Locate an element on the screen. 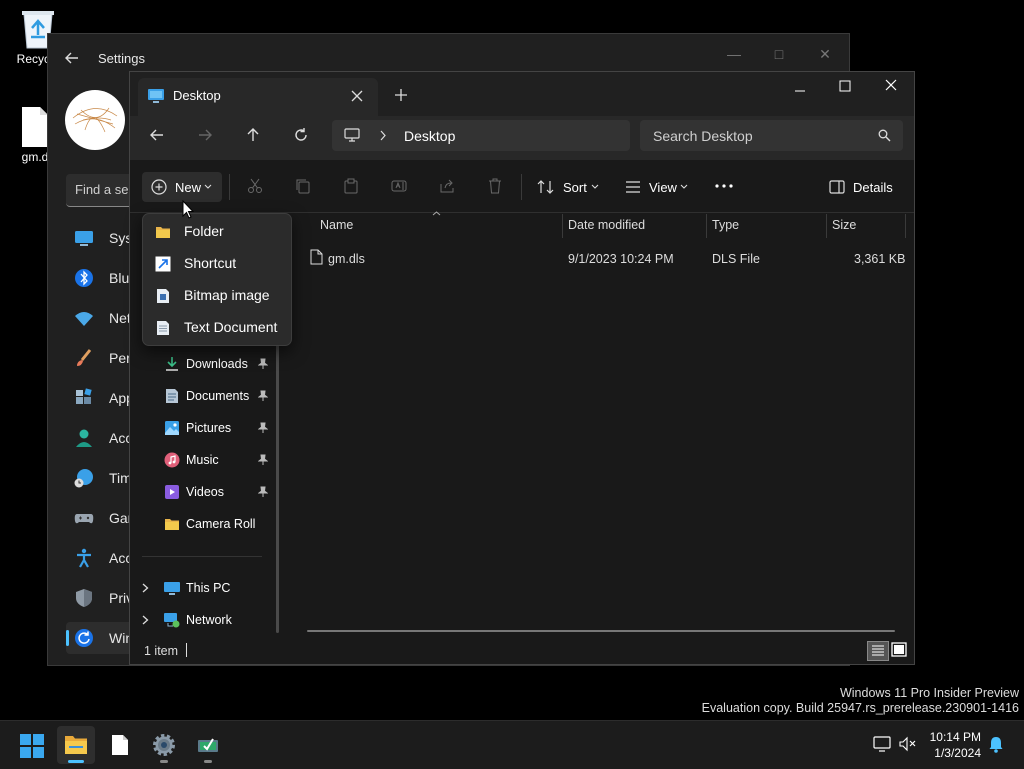 Image resolution: width=1024 pixels, height=769 pixels. tab-desktop: Desktop is located at coordinates (258, 97).